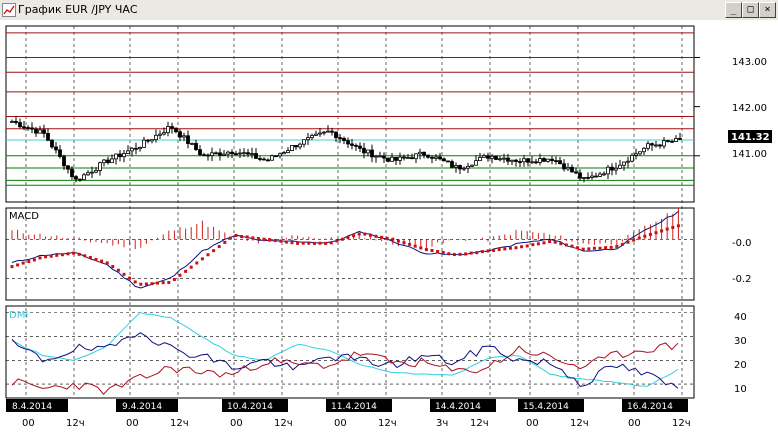 The width and height of the screenshot is (778, 432). Describe the element at coordinates (9, 10) in the screenshot. I see `chart-app-icon` at that location.